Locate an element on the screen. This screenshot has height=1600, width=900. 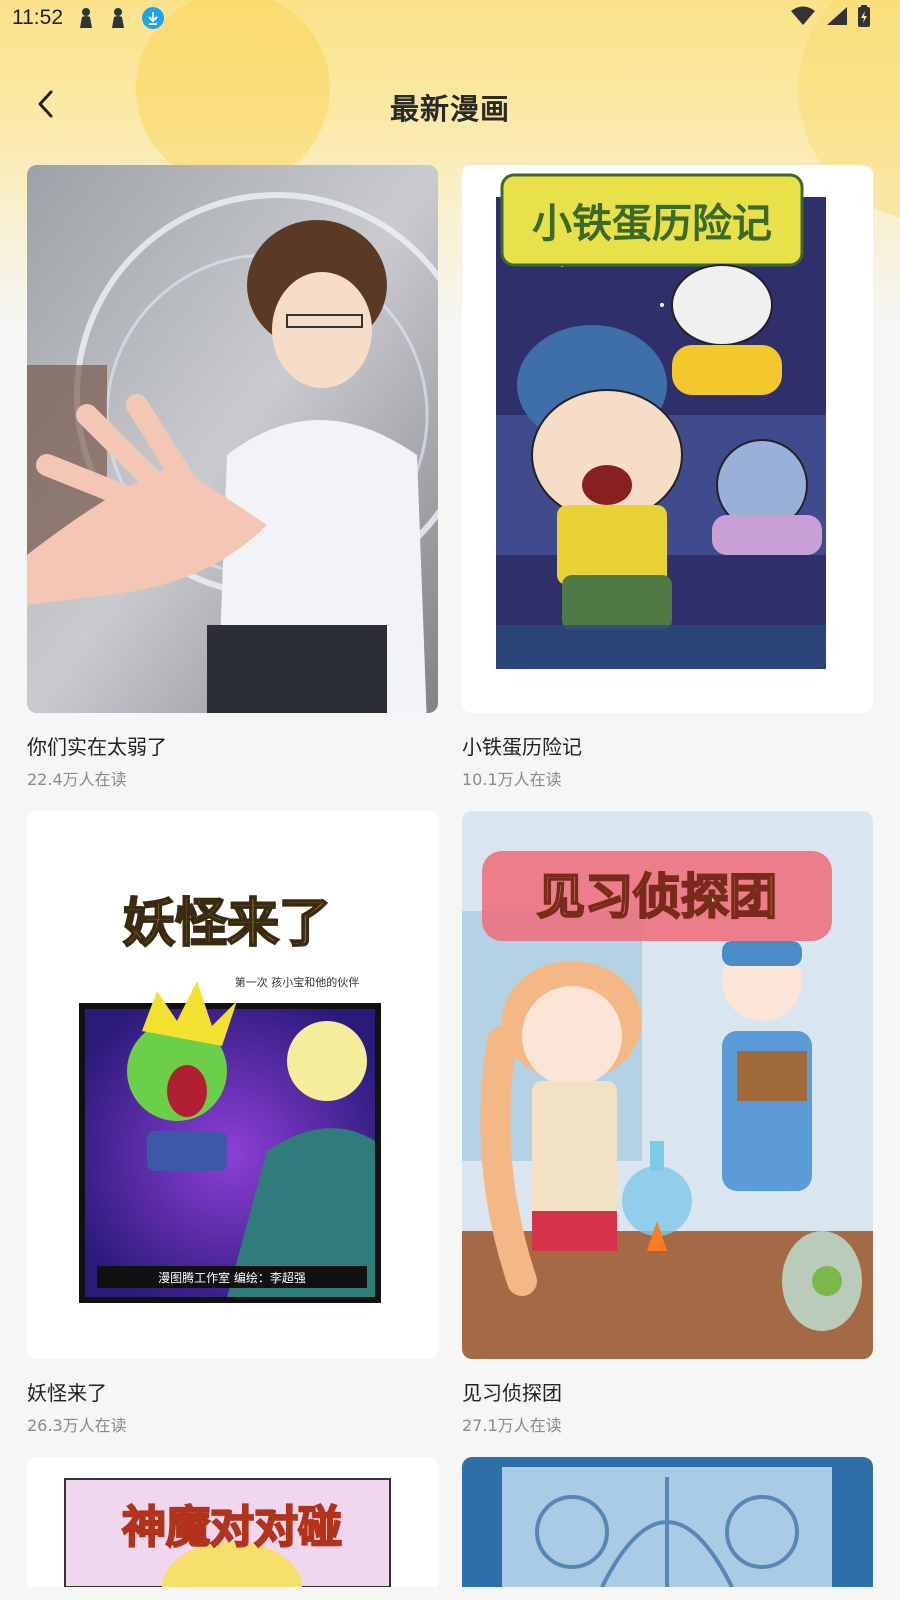
comic-card is located at coordinates (667, 1522).